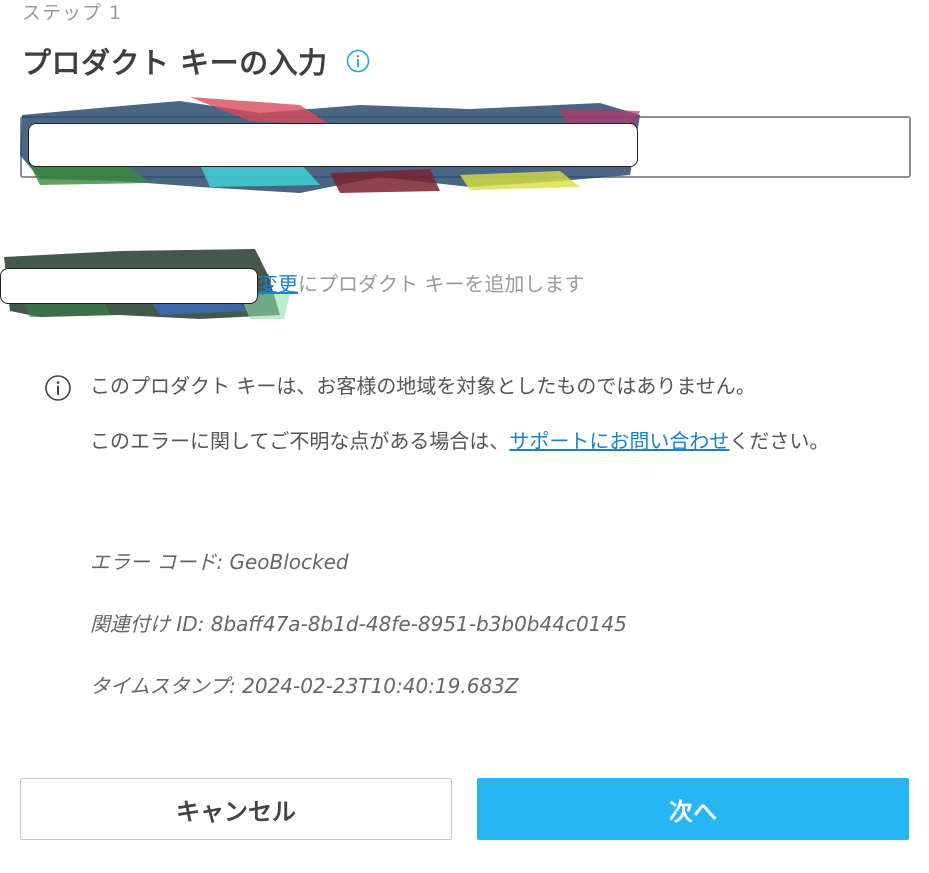  What do you see at coordinates (423, 386) in the screenshot?
I see `error-message: このプロダクト キーは、お客様の地域を対象としたものではありません。` at bounding box center [423, 386].